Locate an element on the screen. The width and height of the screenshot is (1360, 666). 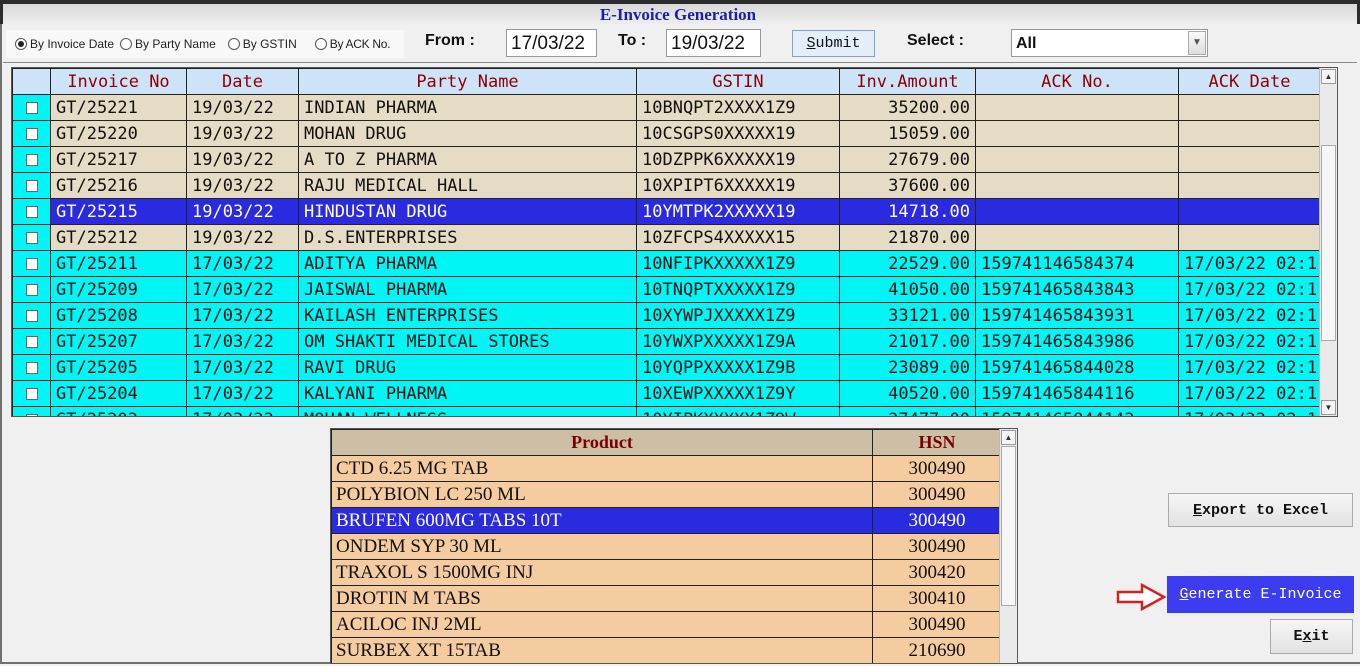
col-header-ack-no: ACK No. is located at coordinates (1077, 81).